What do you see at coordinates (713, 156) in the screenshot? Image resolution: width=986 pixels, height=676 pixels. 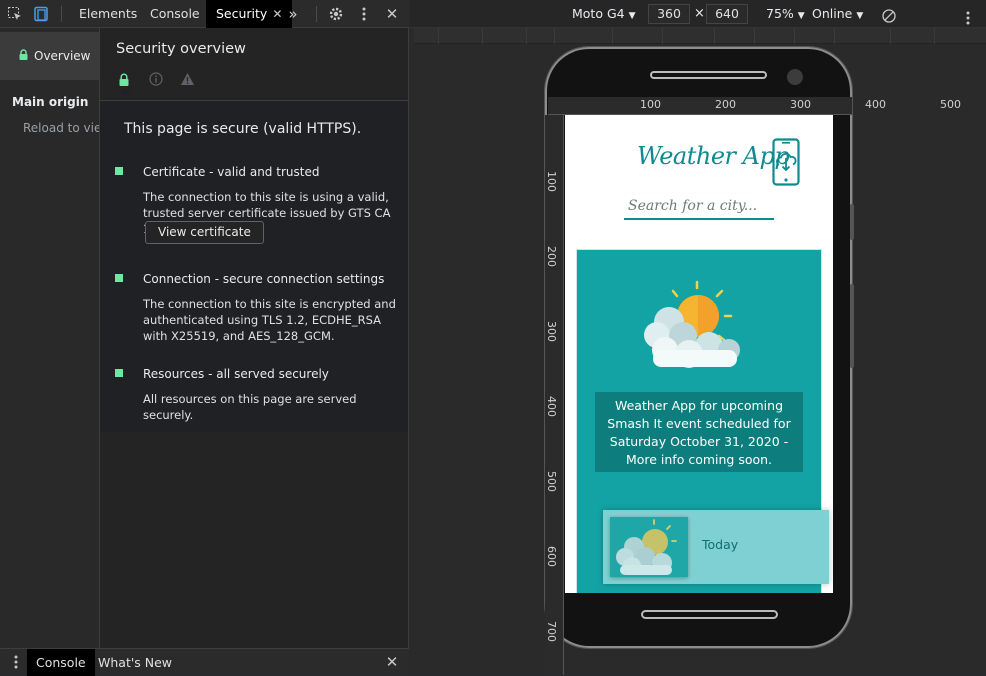 I see `app-title: Weather App` at bounding box center [713, 156].